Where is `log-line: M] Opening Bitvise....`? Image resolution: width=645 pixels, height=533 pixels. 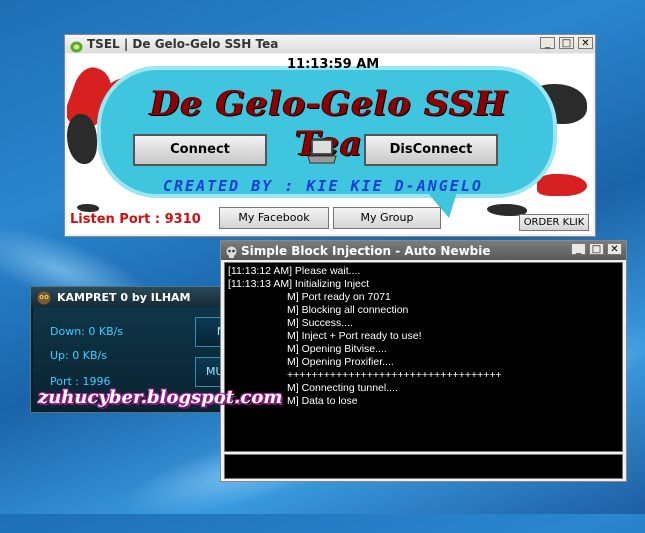
log-line: M] Opening Bitvise.... is located at coordinates (337, 349).